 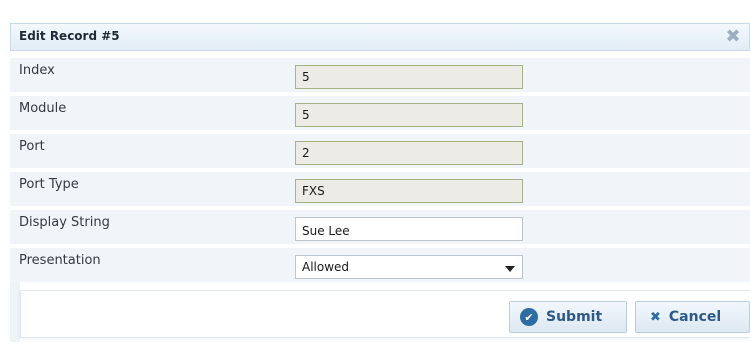 I want to click on footer-side-strip, so click(x=15, y=312).